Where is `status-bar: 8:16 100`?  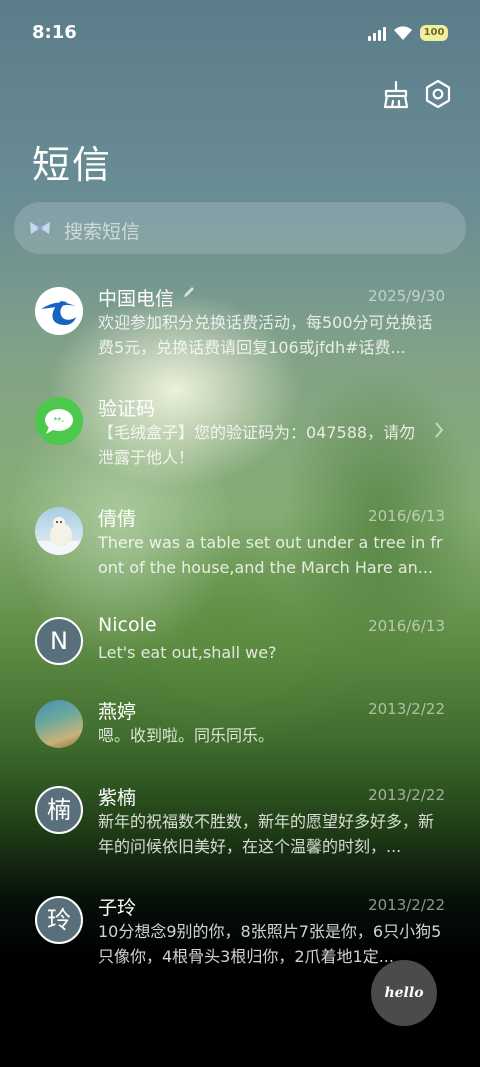
status-bar: 8:16 100 is located at coordinates (240, 34).